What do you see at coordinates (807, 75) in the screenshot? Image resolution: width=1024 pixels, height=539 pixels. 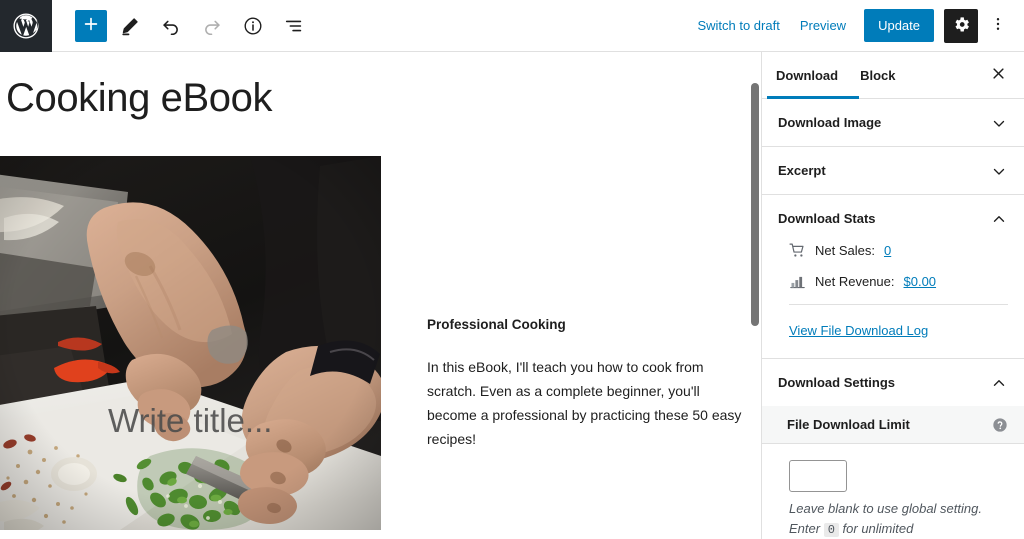 I see `tab-download: Download` at bounding box center [807, 75].